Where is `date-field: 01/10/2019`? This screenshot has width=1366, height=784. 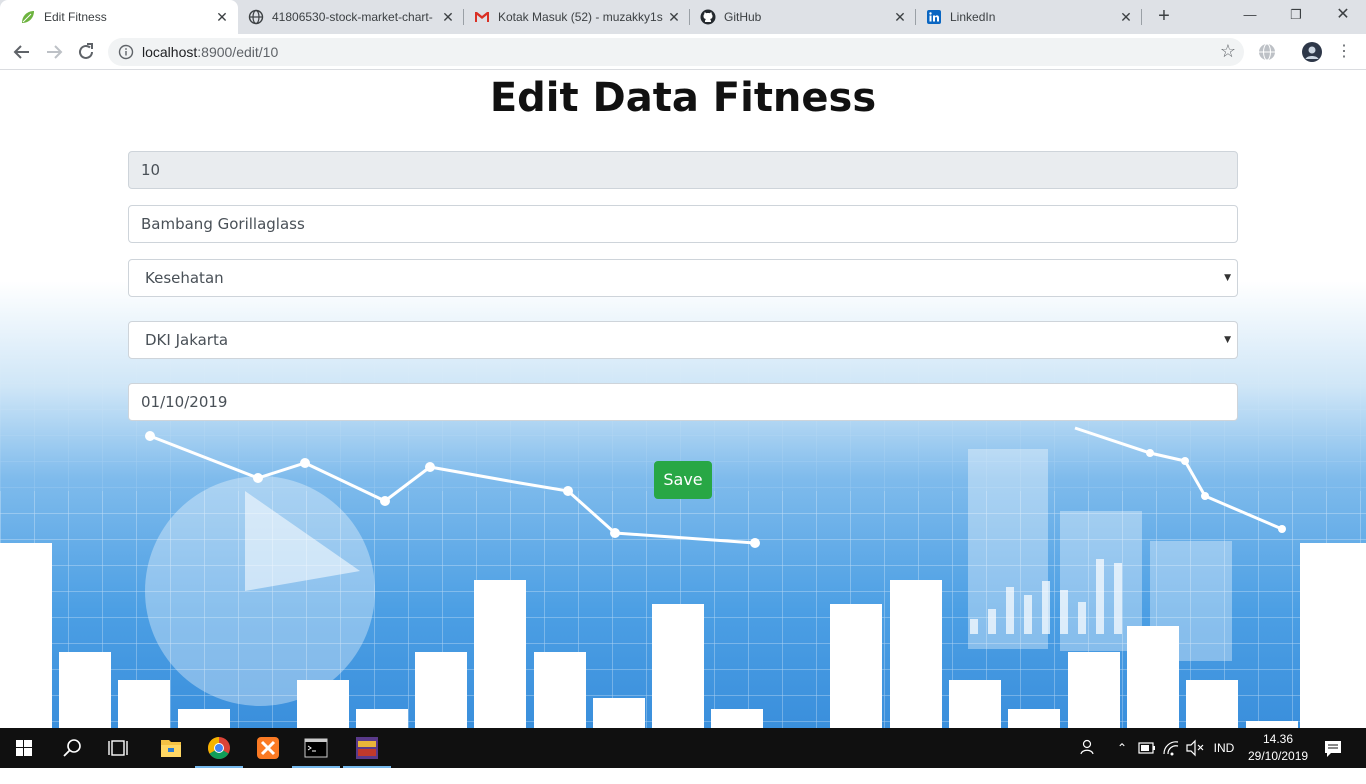
date-field: 01/10/2019 is located at coordinates (683, 402).